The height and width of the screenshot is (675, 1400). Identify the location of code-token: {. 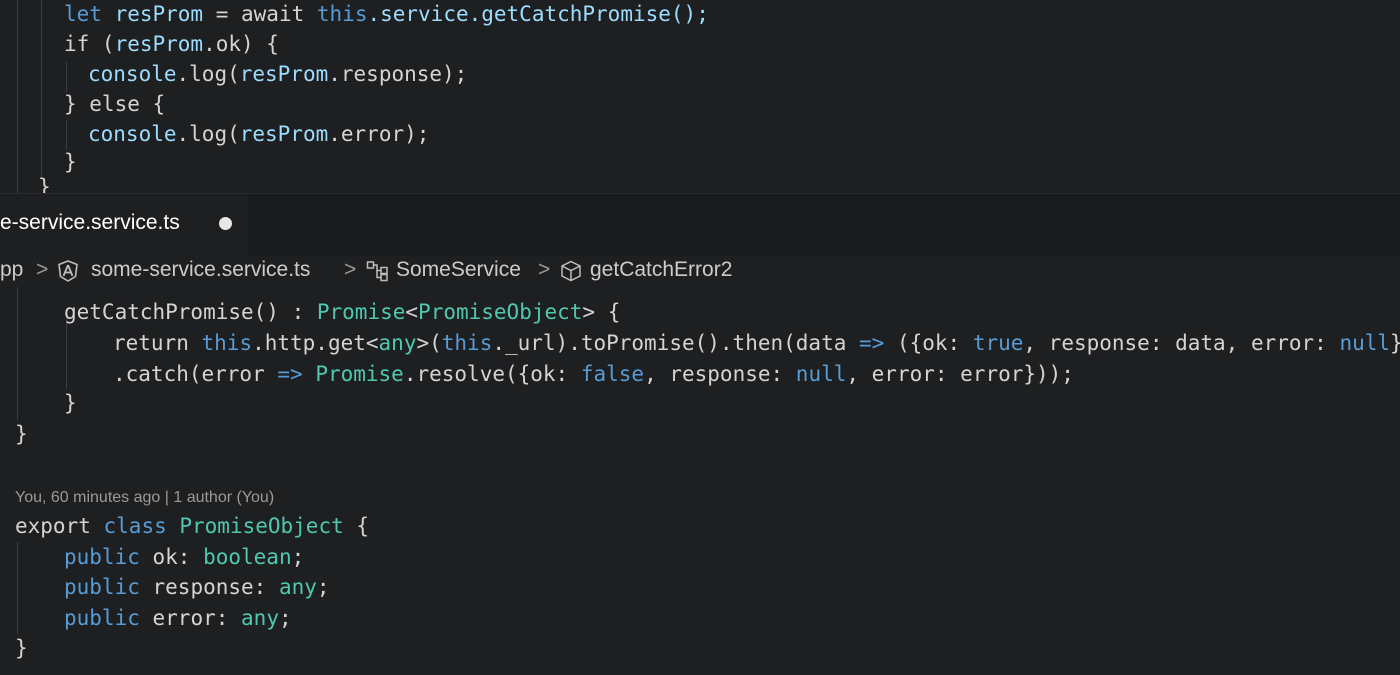
(356, 526).